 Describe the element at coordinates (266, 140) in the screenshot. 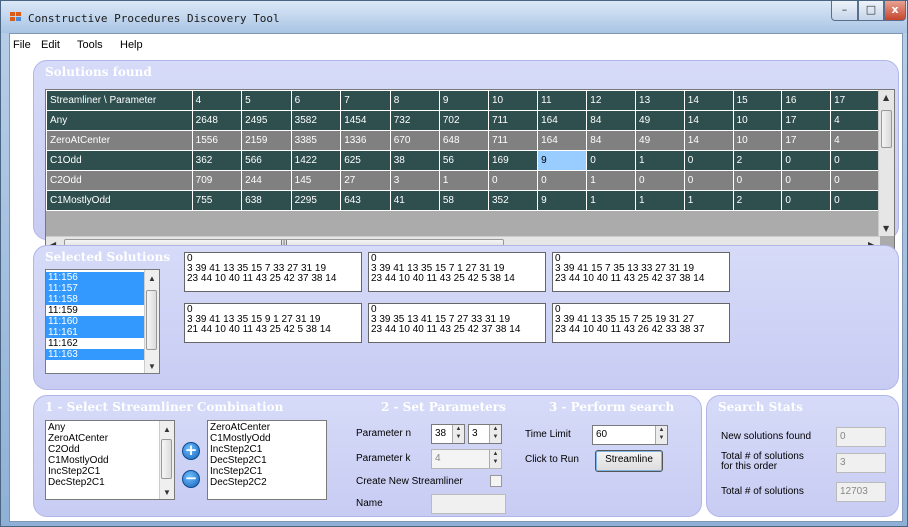

I see `grid-cell: 2159` at that location.